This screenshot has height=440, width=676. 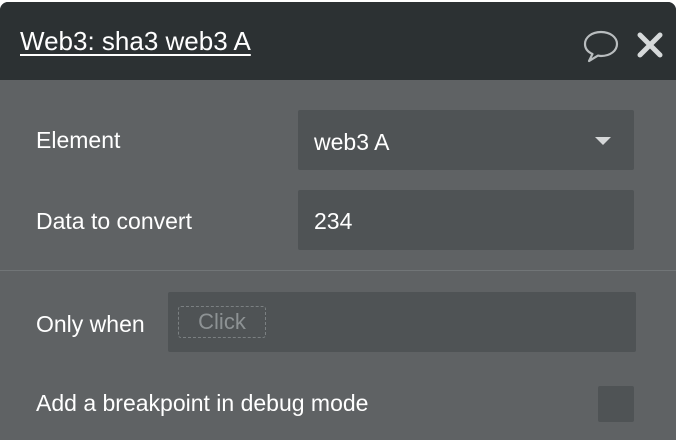 I want to click on chevron-down-icon, so click(x=603, y=141).